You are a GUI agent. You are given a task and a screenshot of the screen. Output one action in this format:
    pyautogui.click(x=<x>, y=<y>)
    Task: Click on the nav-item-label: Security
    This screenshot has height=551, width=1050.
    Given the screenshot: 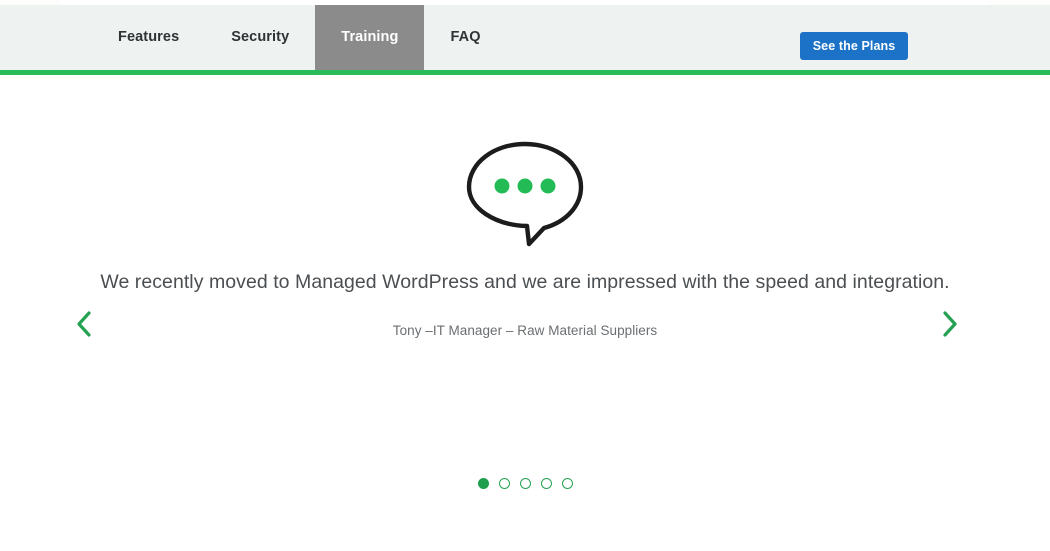 What is the action you would take?
    pyautogui.click(x=260, y=37)
    